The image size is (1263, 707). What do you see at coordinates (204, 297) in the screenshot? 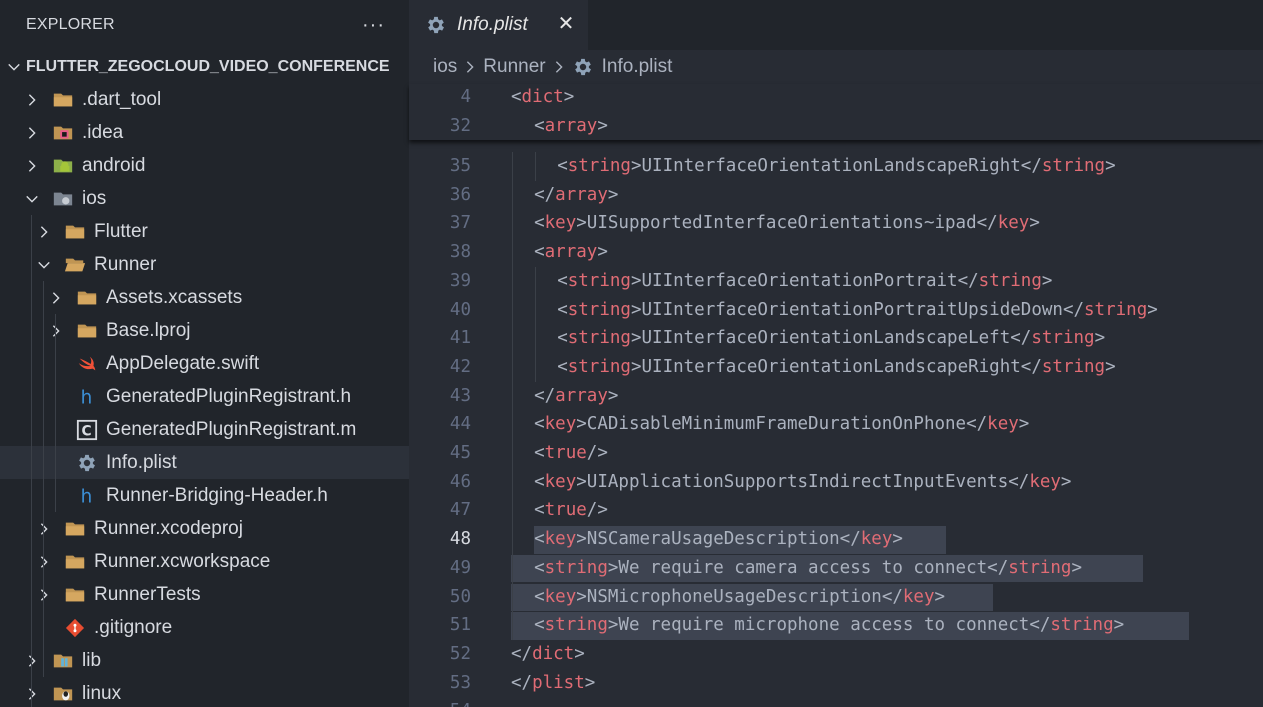
I see `tree-item-assets-xcassets: Assets.xcassets` at bounding box center [204, 297].